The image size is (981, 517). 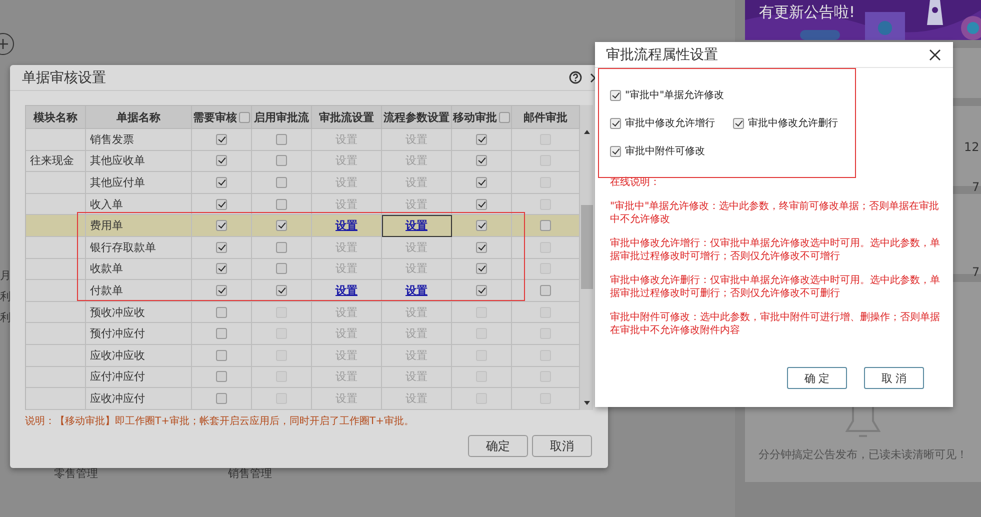 What do you see at coordinates (303, 313) in the screenshot?
I see `table-row: 预收冲应收 设置 设置` at bounding box center [303, 313].